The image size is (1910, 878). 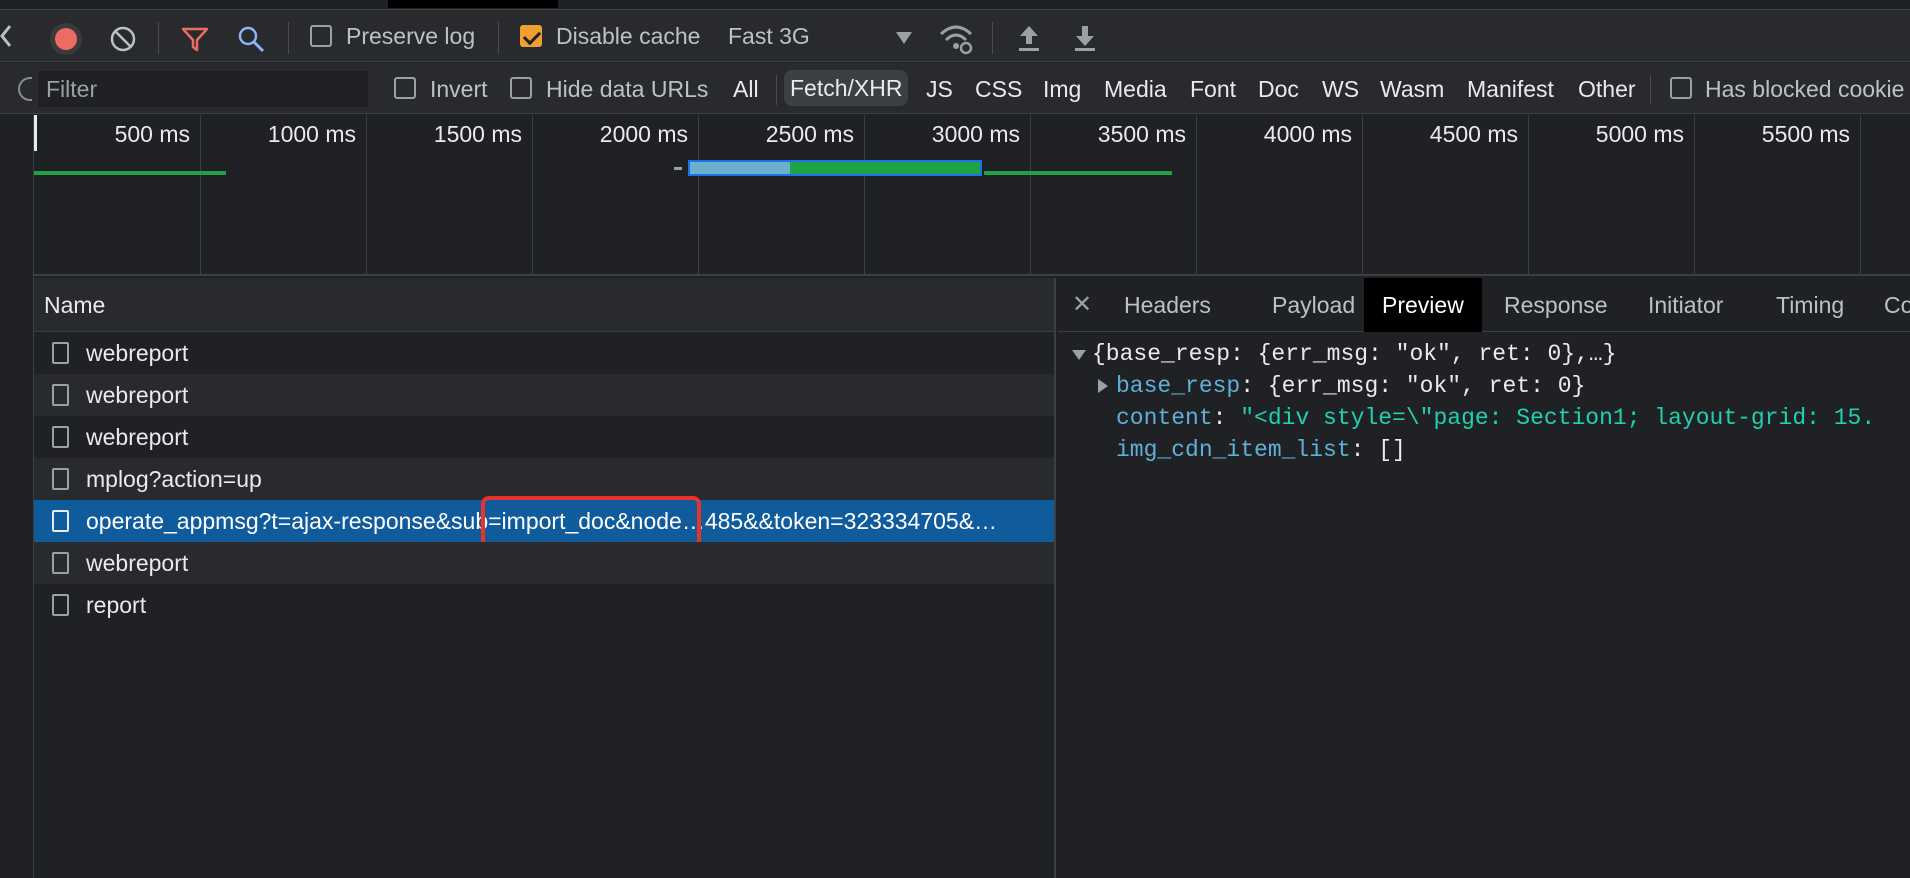 I want to click on expand-down-icon, so click(x=1079, y=355).